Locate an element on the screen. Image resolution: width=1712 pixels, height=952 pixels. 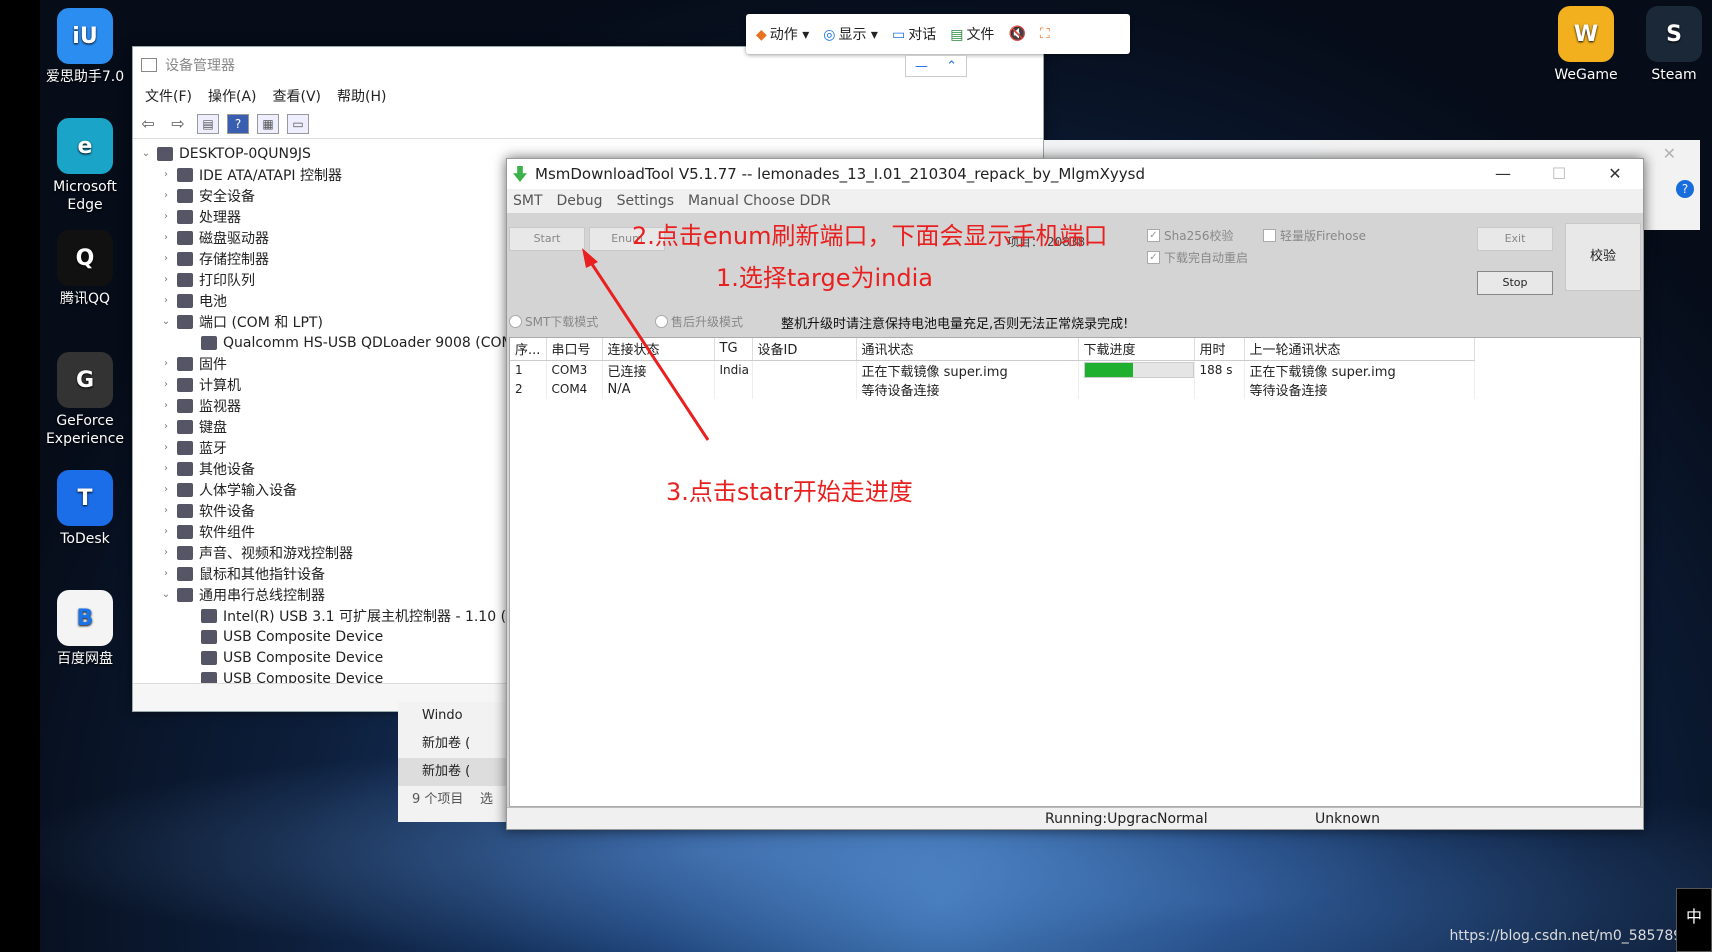
annotation-step-2: 2.点击enum刷新端口，下面会显示手机端口 is located at coordinates (870, 236).